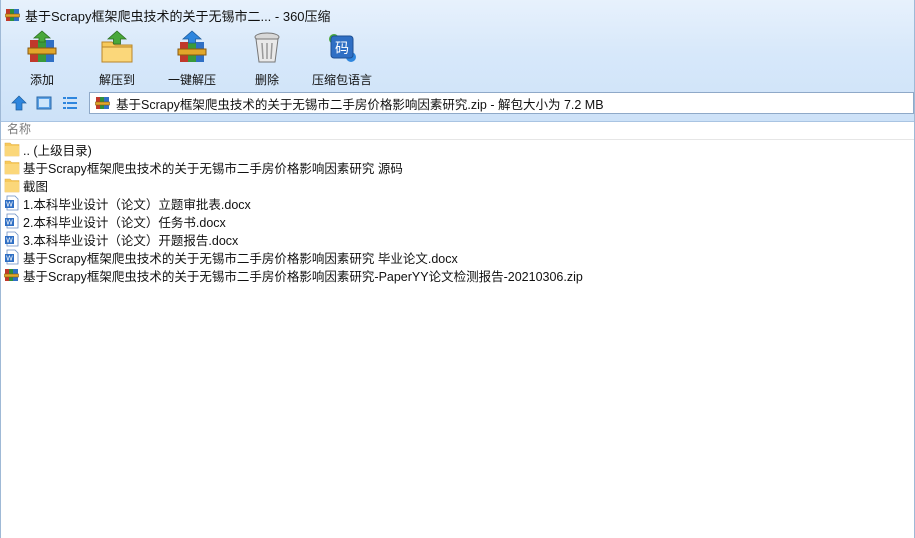 Image resolution: width=915 pixels, height=538 pixels. I want to click on extract-to-button: 解压到, so click(117, 59).